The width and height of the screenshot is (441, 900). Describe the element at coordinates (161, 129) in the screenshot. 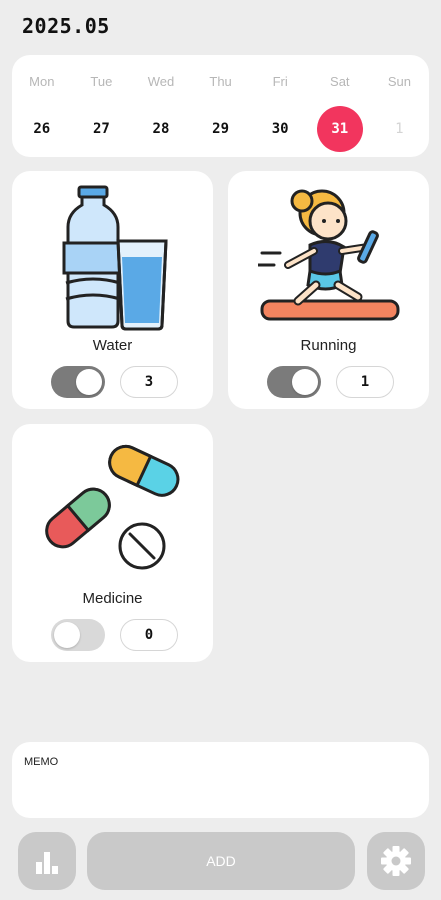

I see `day-number: 28` at that location.